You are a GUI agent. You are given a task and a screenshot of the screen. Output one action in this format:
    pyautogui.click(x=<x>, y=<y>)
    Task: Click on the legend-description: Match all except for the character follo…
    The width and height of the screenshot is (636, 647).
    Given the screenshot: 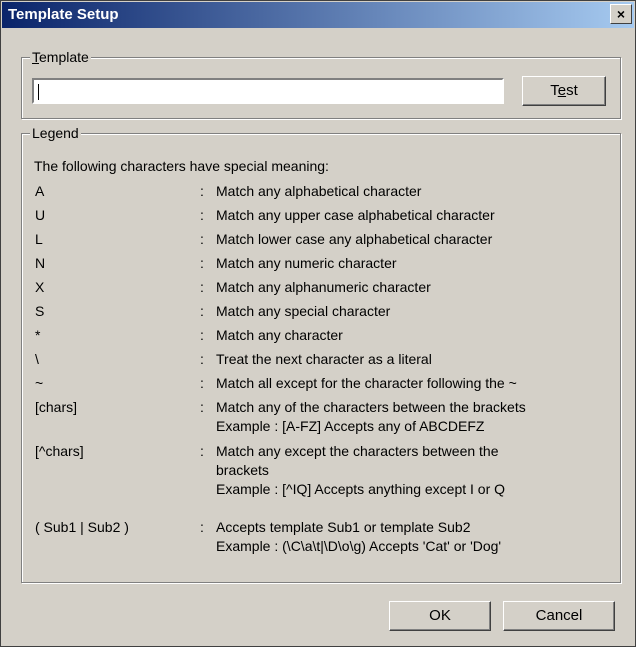 What is the action you would take?
    pyautogui.click(x=396, y=383)
    